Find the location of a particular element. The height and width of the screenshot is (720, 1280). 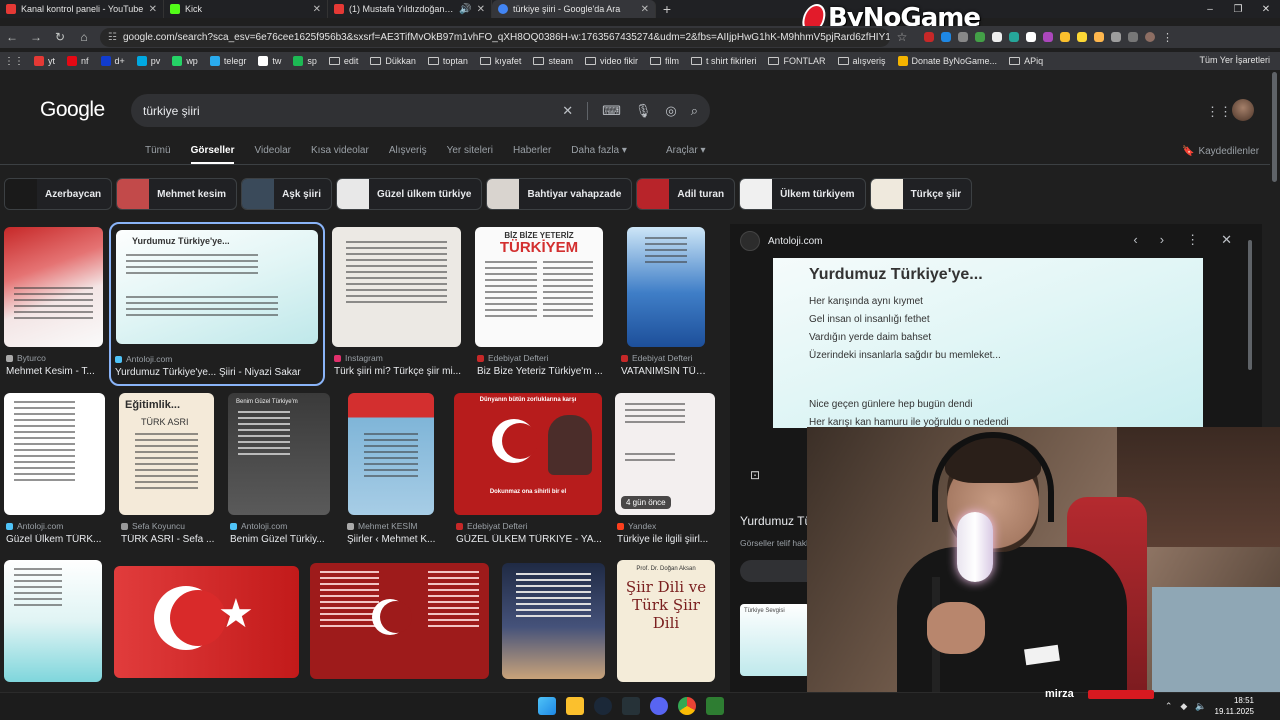

bookmark-item: sp is located at coordinates (305, 61).